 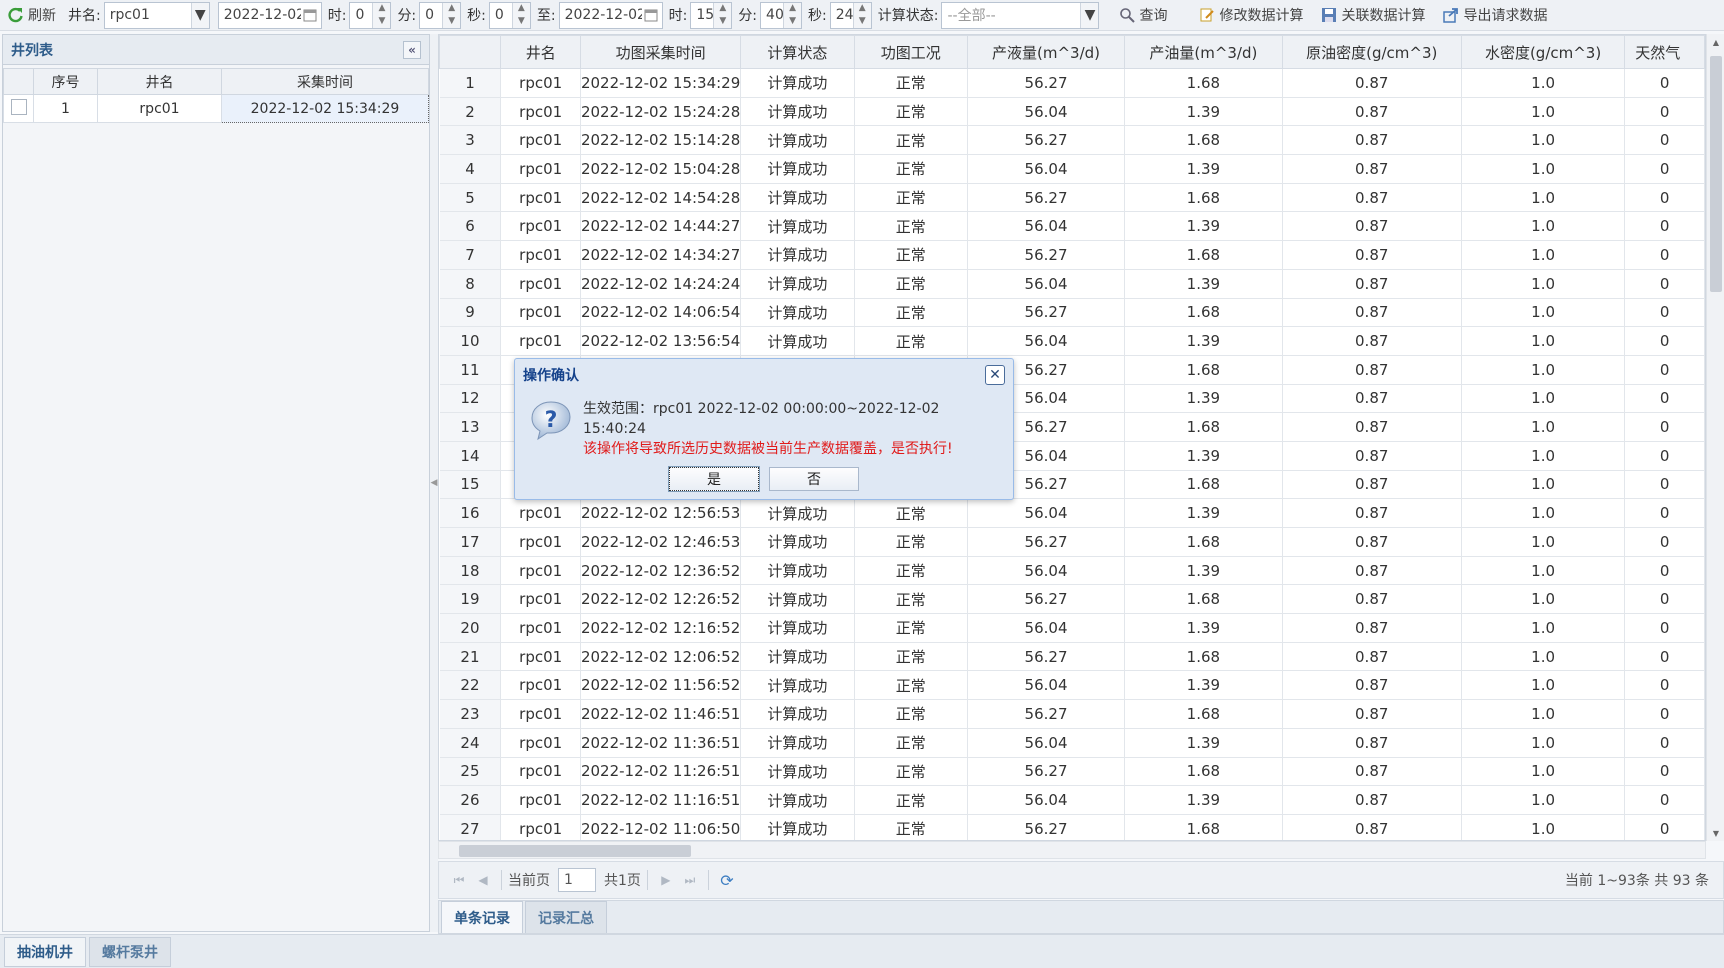 I want to click on question-icon: ?, so click(x=551, y=421).